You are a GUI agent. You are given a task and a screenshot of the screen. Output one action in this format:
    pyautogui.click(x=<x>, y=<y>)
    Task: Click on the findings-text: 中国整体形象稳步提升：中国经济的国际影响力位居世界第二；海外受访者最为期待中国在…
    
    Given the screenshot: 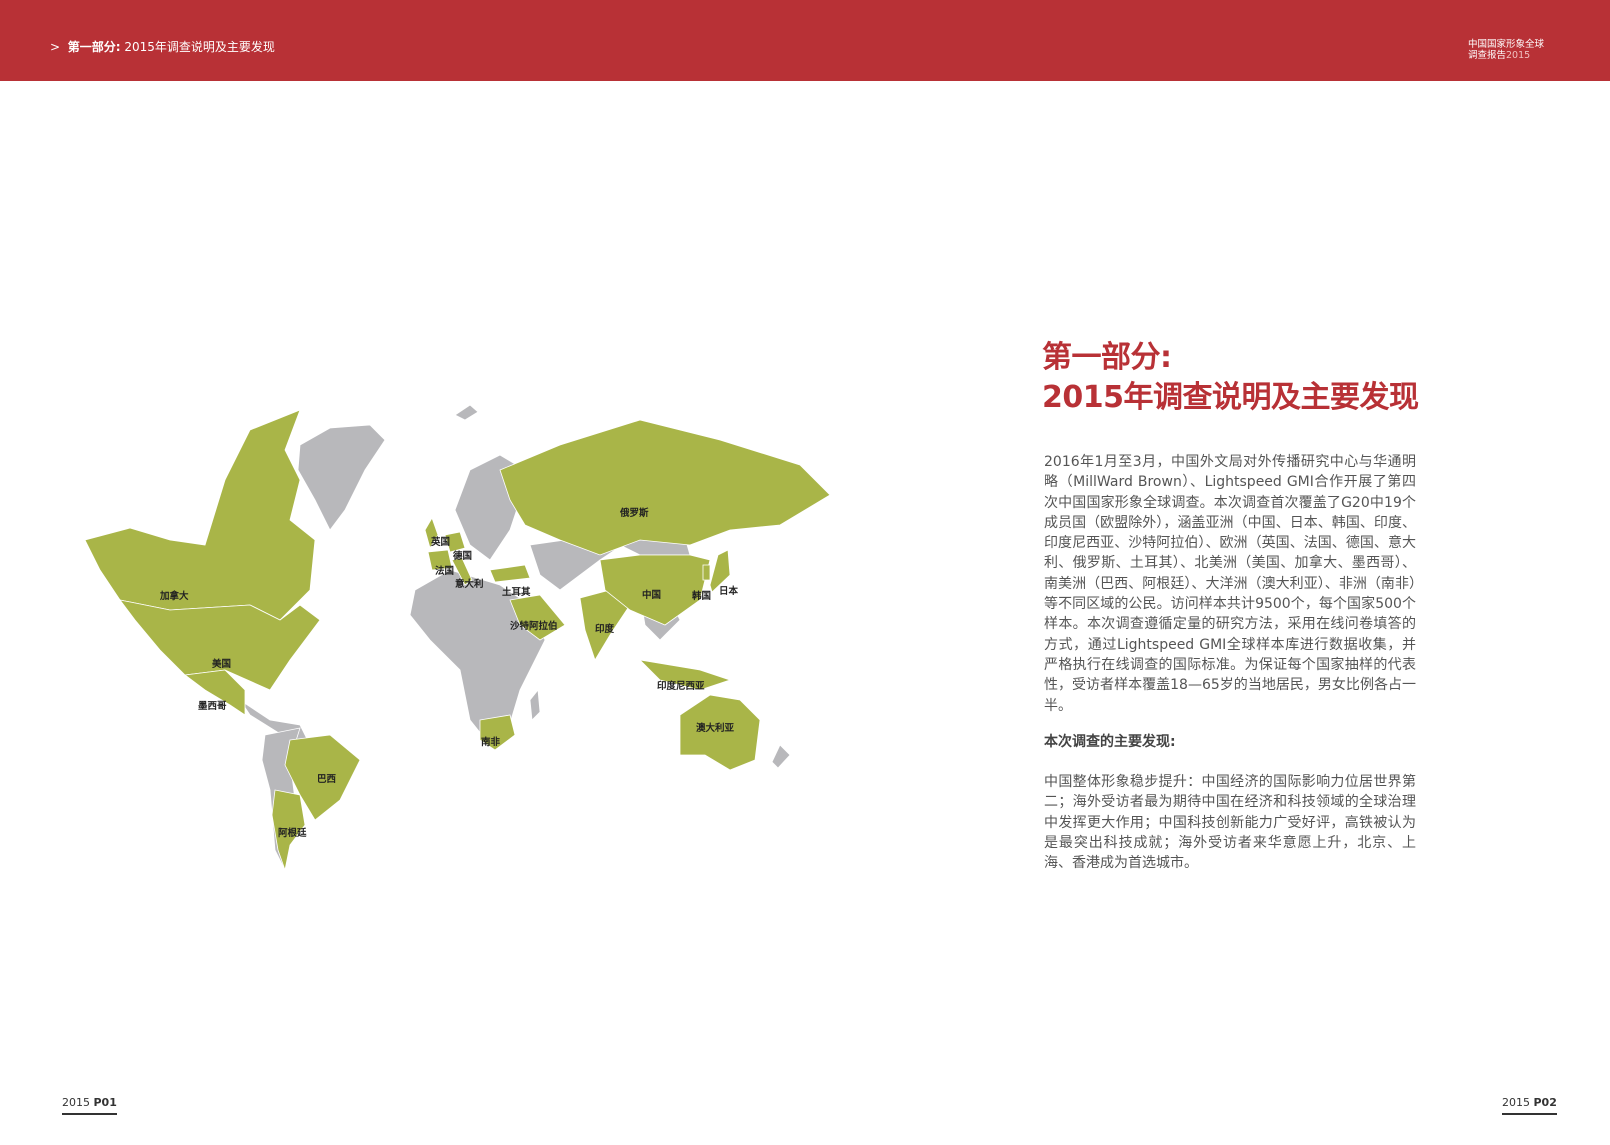 What is the action you would take?
    pyautogui.click(x=1230, y=823)
    